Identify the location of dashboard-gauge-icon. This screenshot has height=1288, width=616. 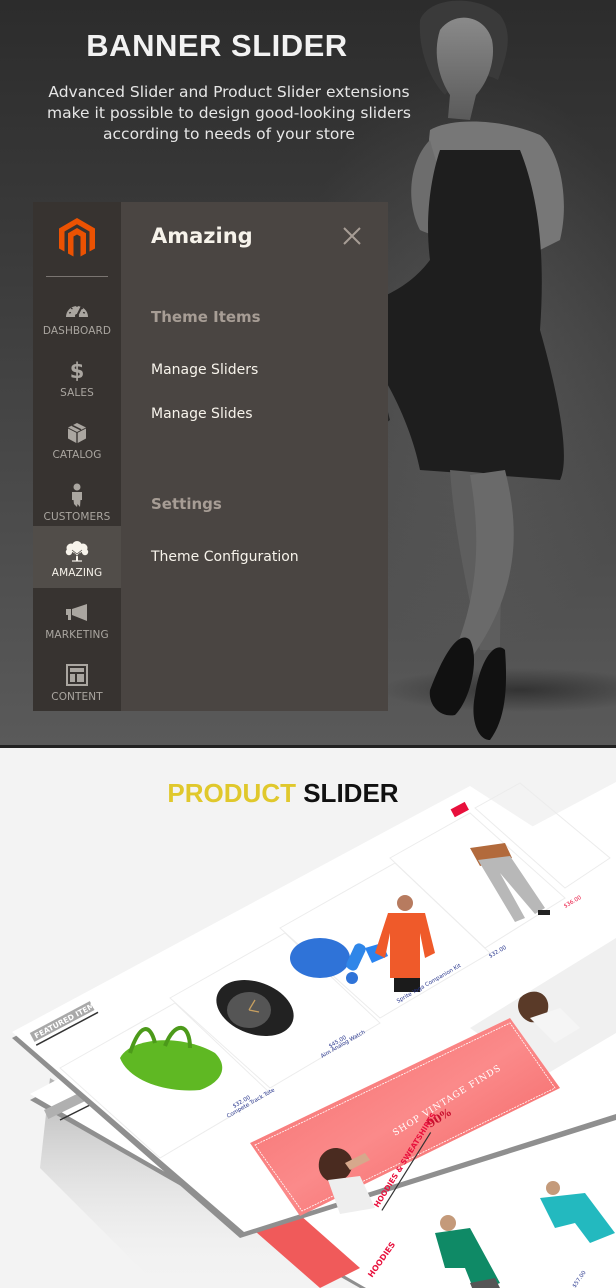
(77, 309).